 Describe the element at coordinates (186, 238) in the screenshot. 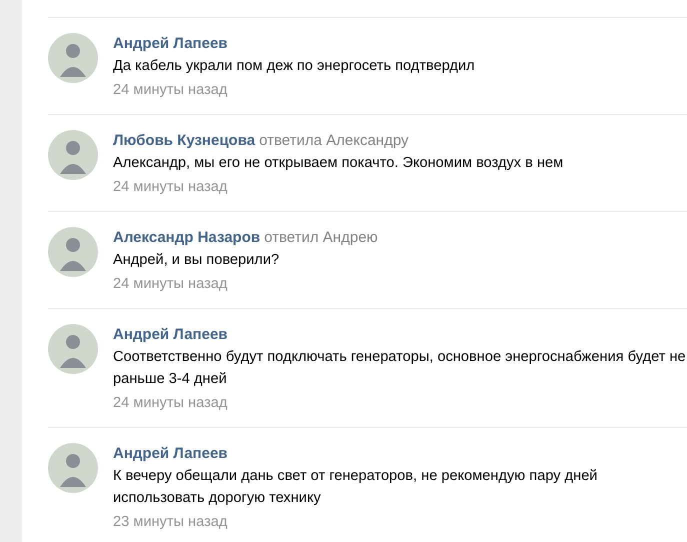

I see `author-name: Александр Назаров` at that location.